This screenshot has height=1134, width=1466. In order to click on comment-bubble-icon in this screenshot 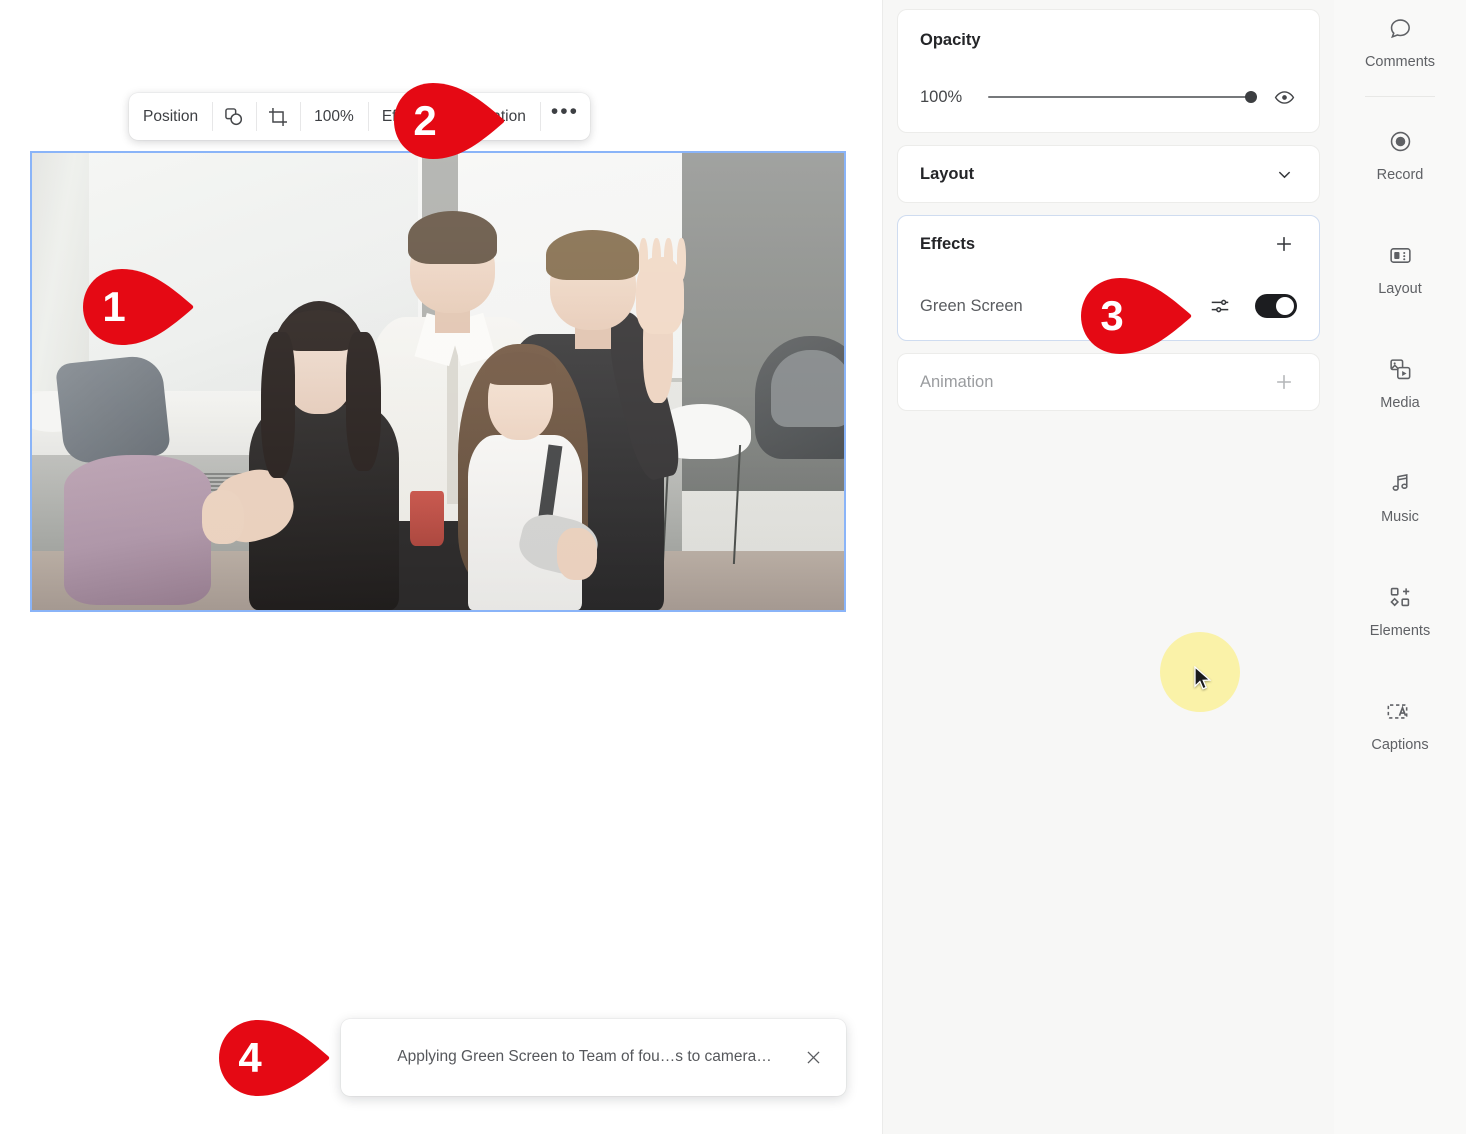, I will do `click(1400, 31)`.